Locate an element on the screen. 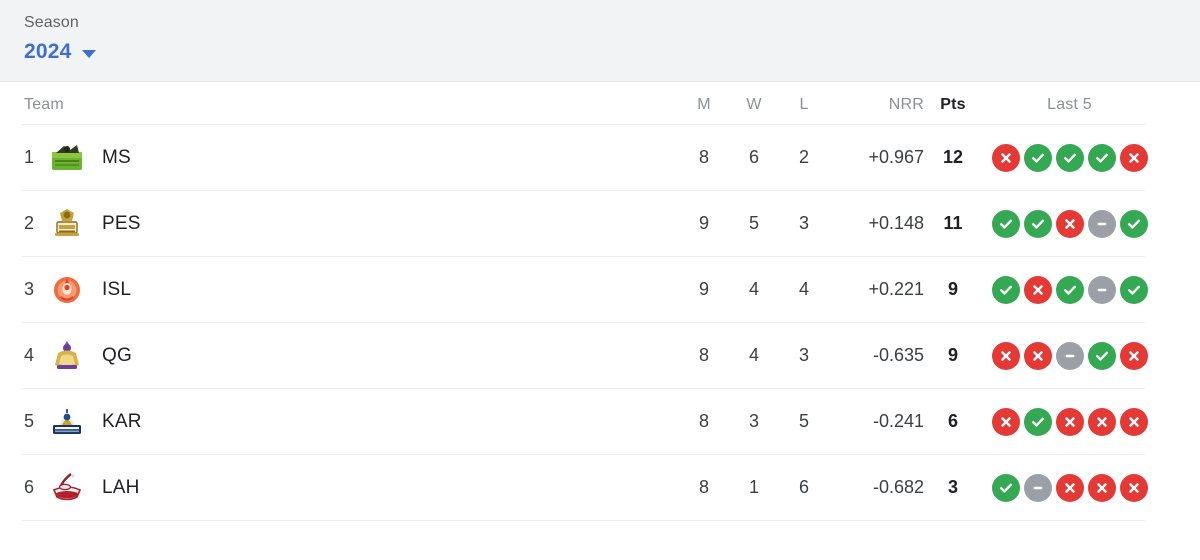 The image size is (1200, 560). season-dropdown: 2024 is located at coordinates (60, 52).